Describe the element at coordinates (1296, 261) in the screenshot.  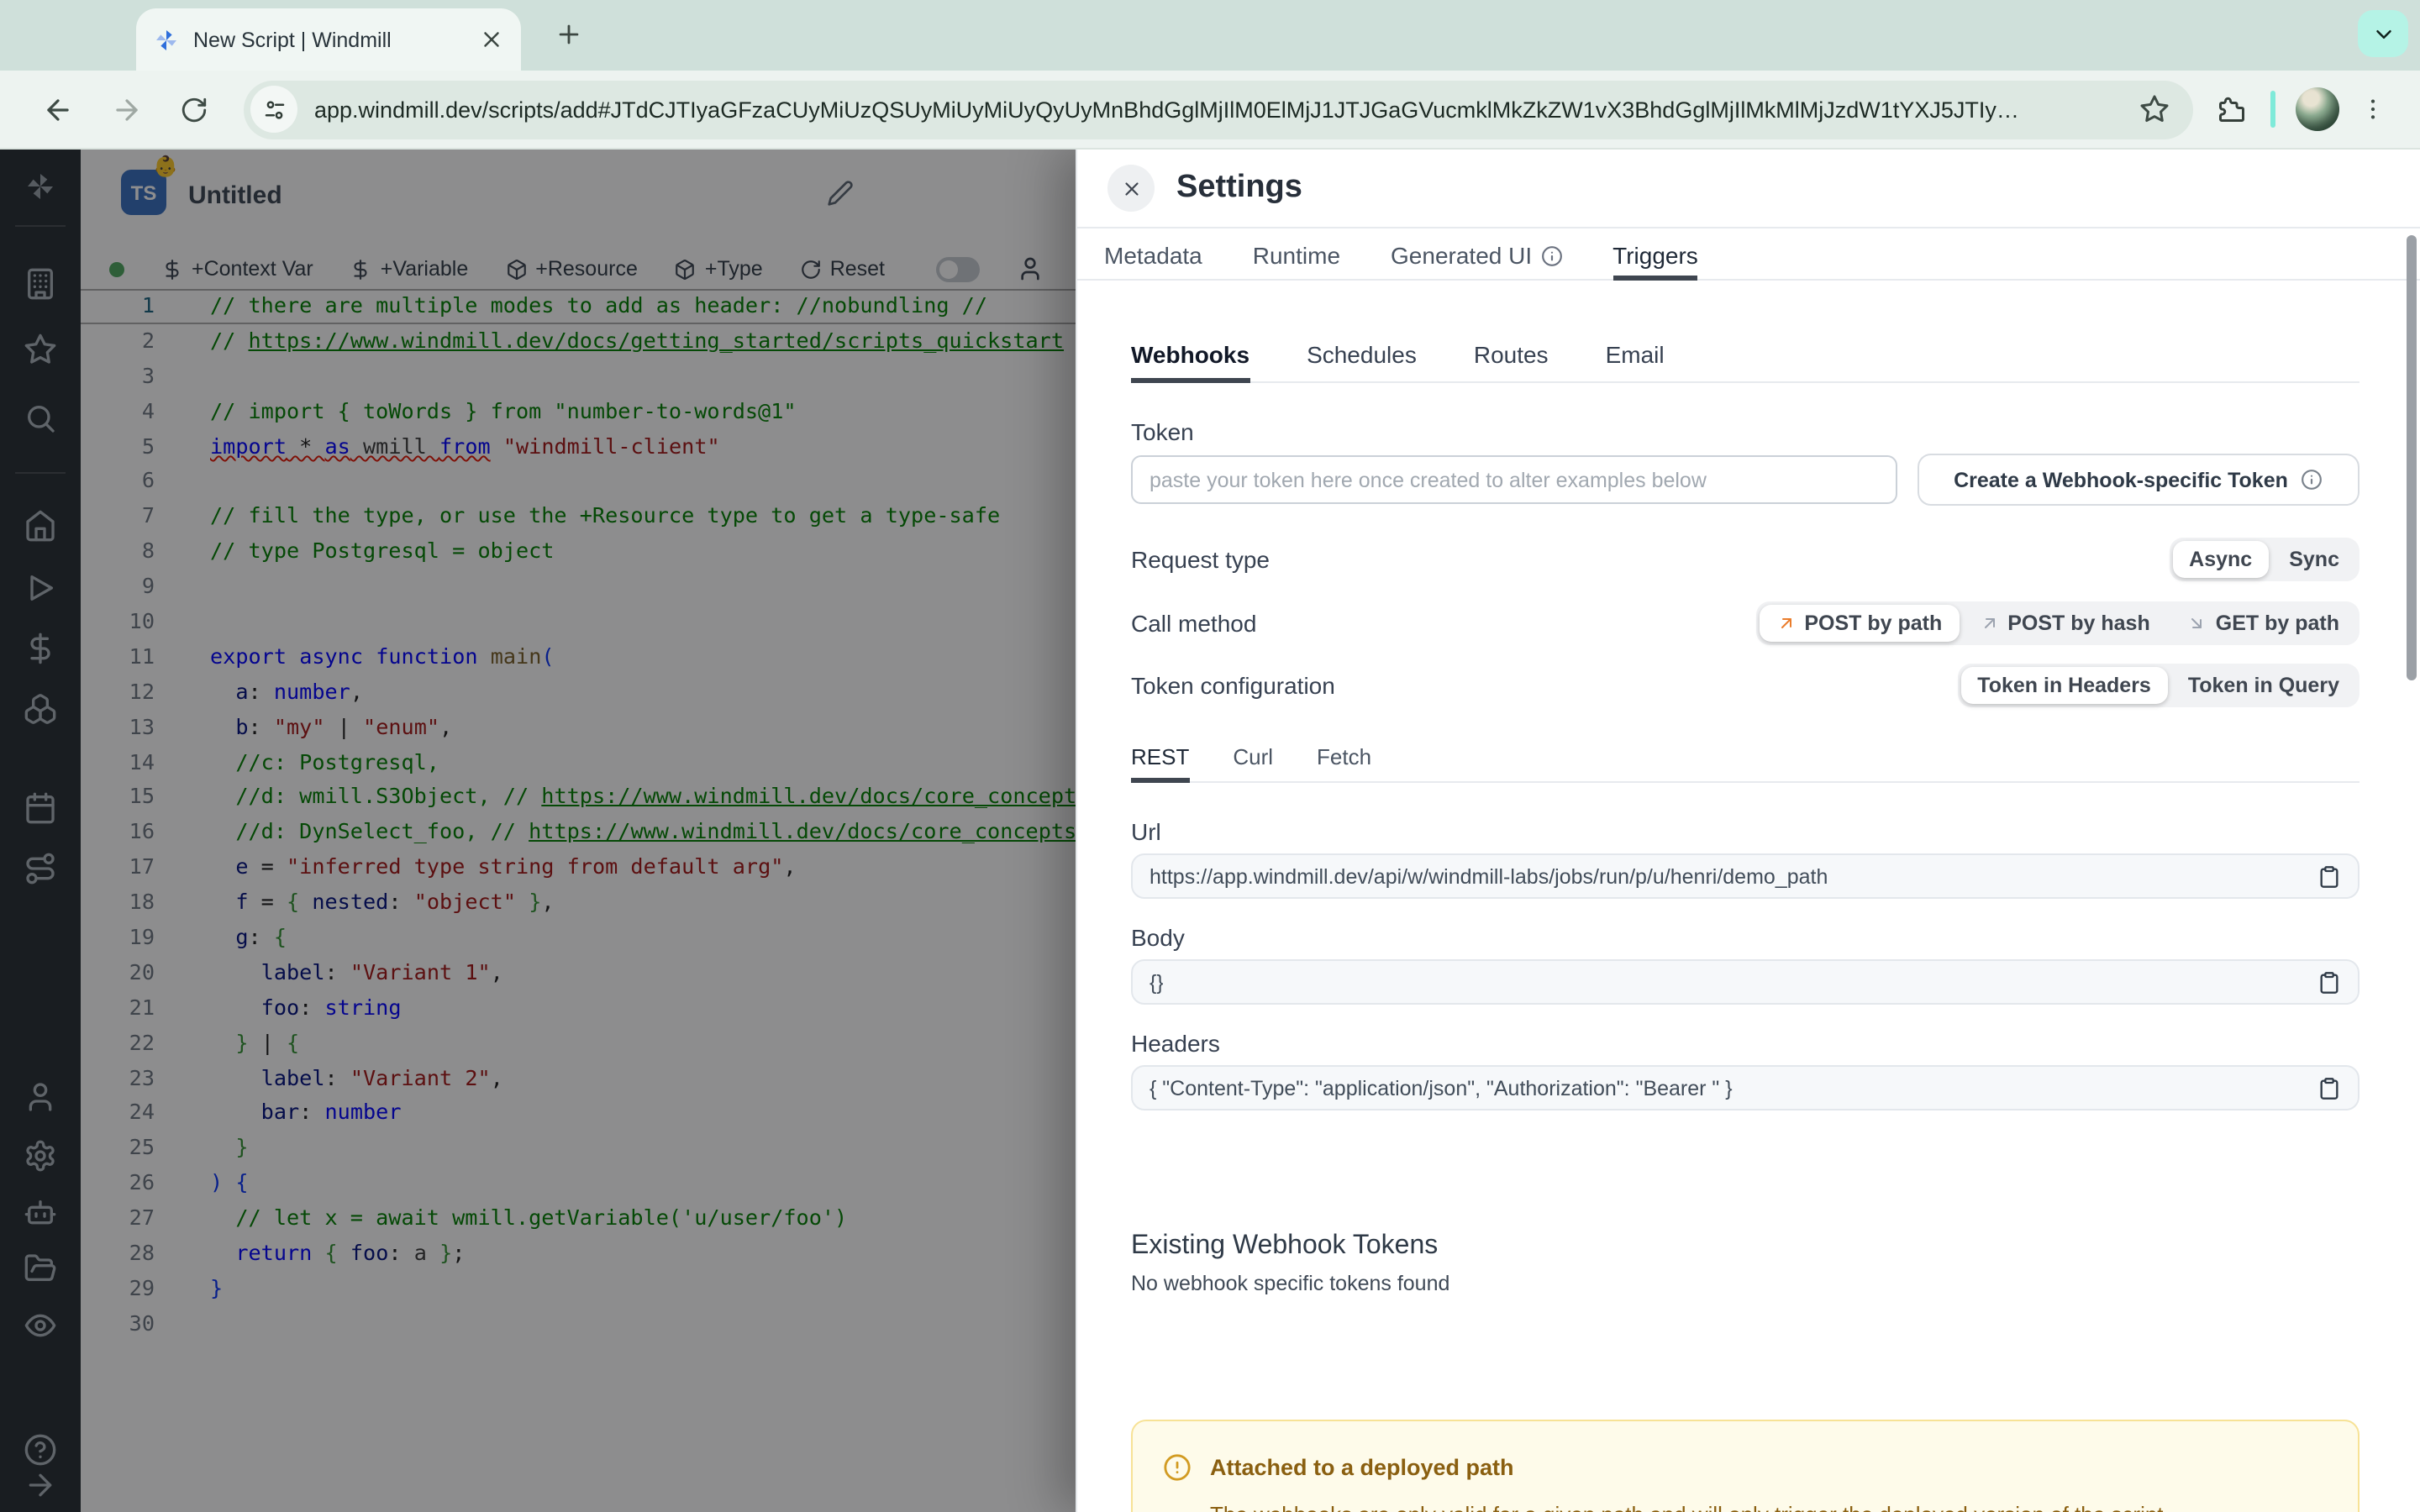
I see `tab-runtime: Runtime` at that location.